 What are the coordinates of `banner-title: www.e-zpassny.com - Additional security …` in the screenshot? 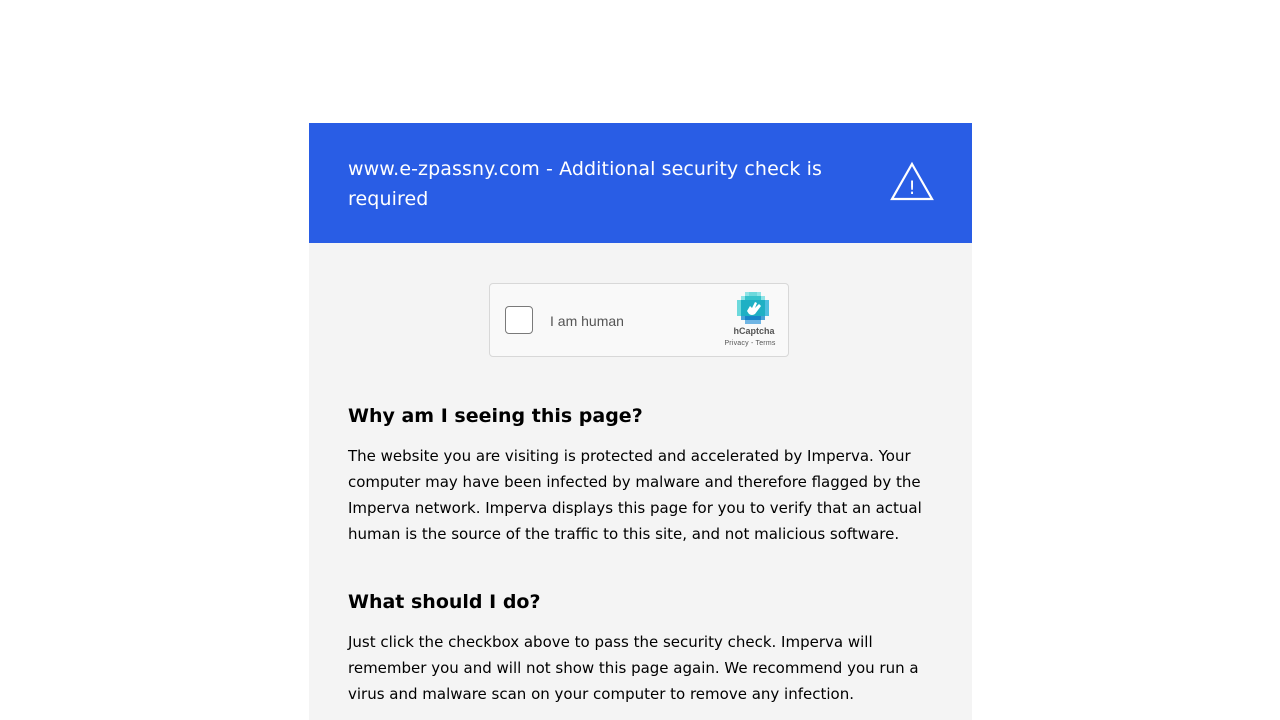 It's located at (585, 184).